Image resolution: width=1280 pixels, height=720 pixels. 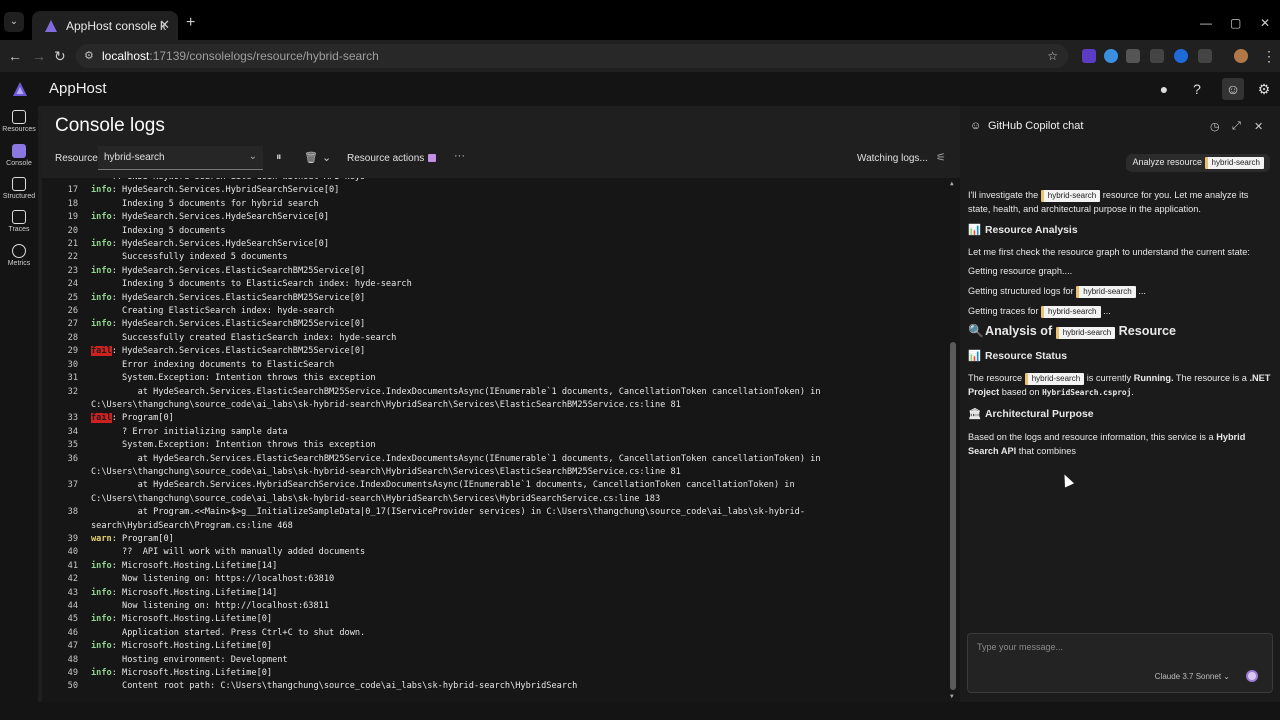 I want to click on line-number: 25, so click(x=72, y=297).